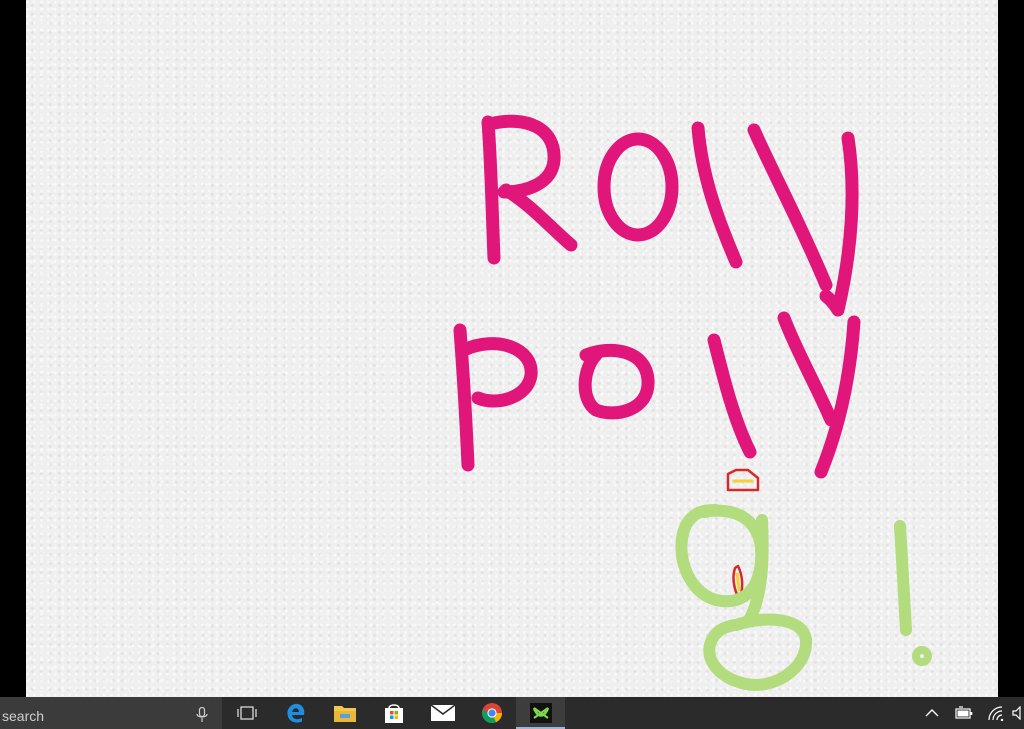  Describe the element at coordinates (202, 715) in the screenshot. I see `microphone-icon` at that location.